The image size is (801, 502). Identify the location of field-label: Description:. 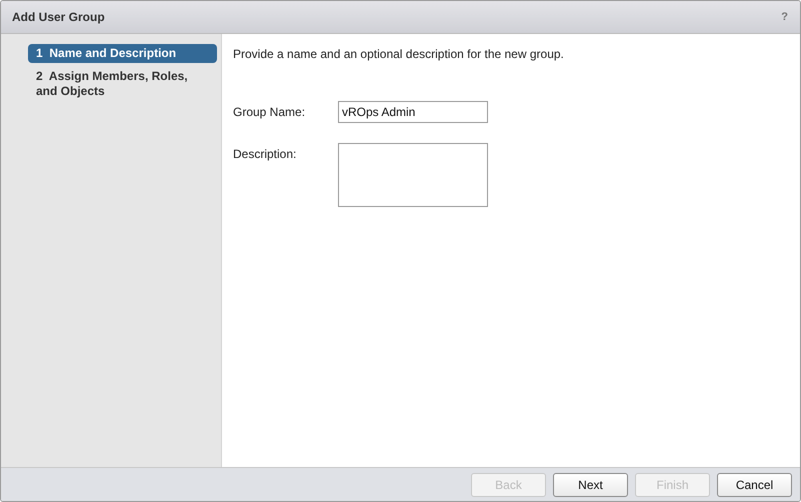
(265, 153).